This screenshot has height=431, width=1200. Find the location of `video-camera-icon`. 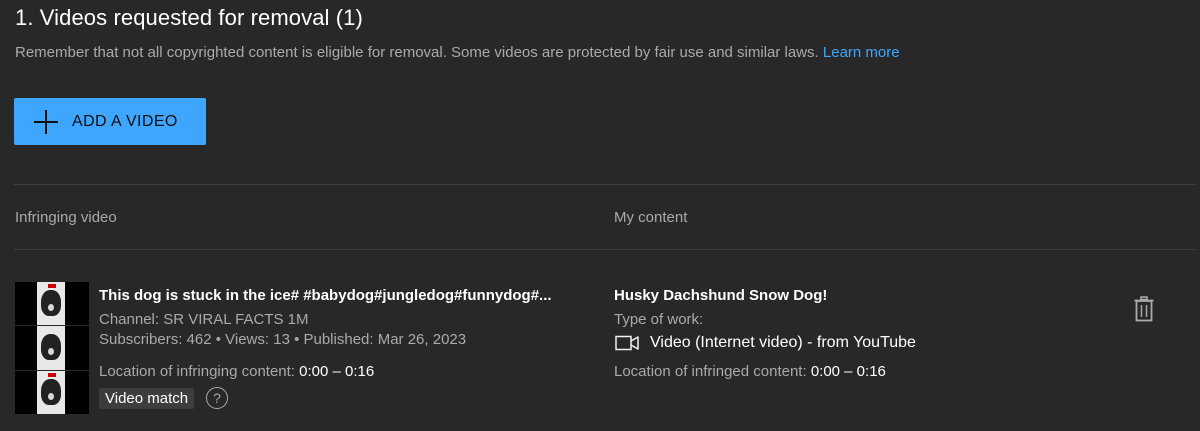

video-camera-icon is located at coordinates (627, 343).